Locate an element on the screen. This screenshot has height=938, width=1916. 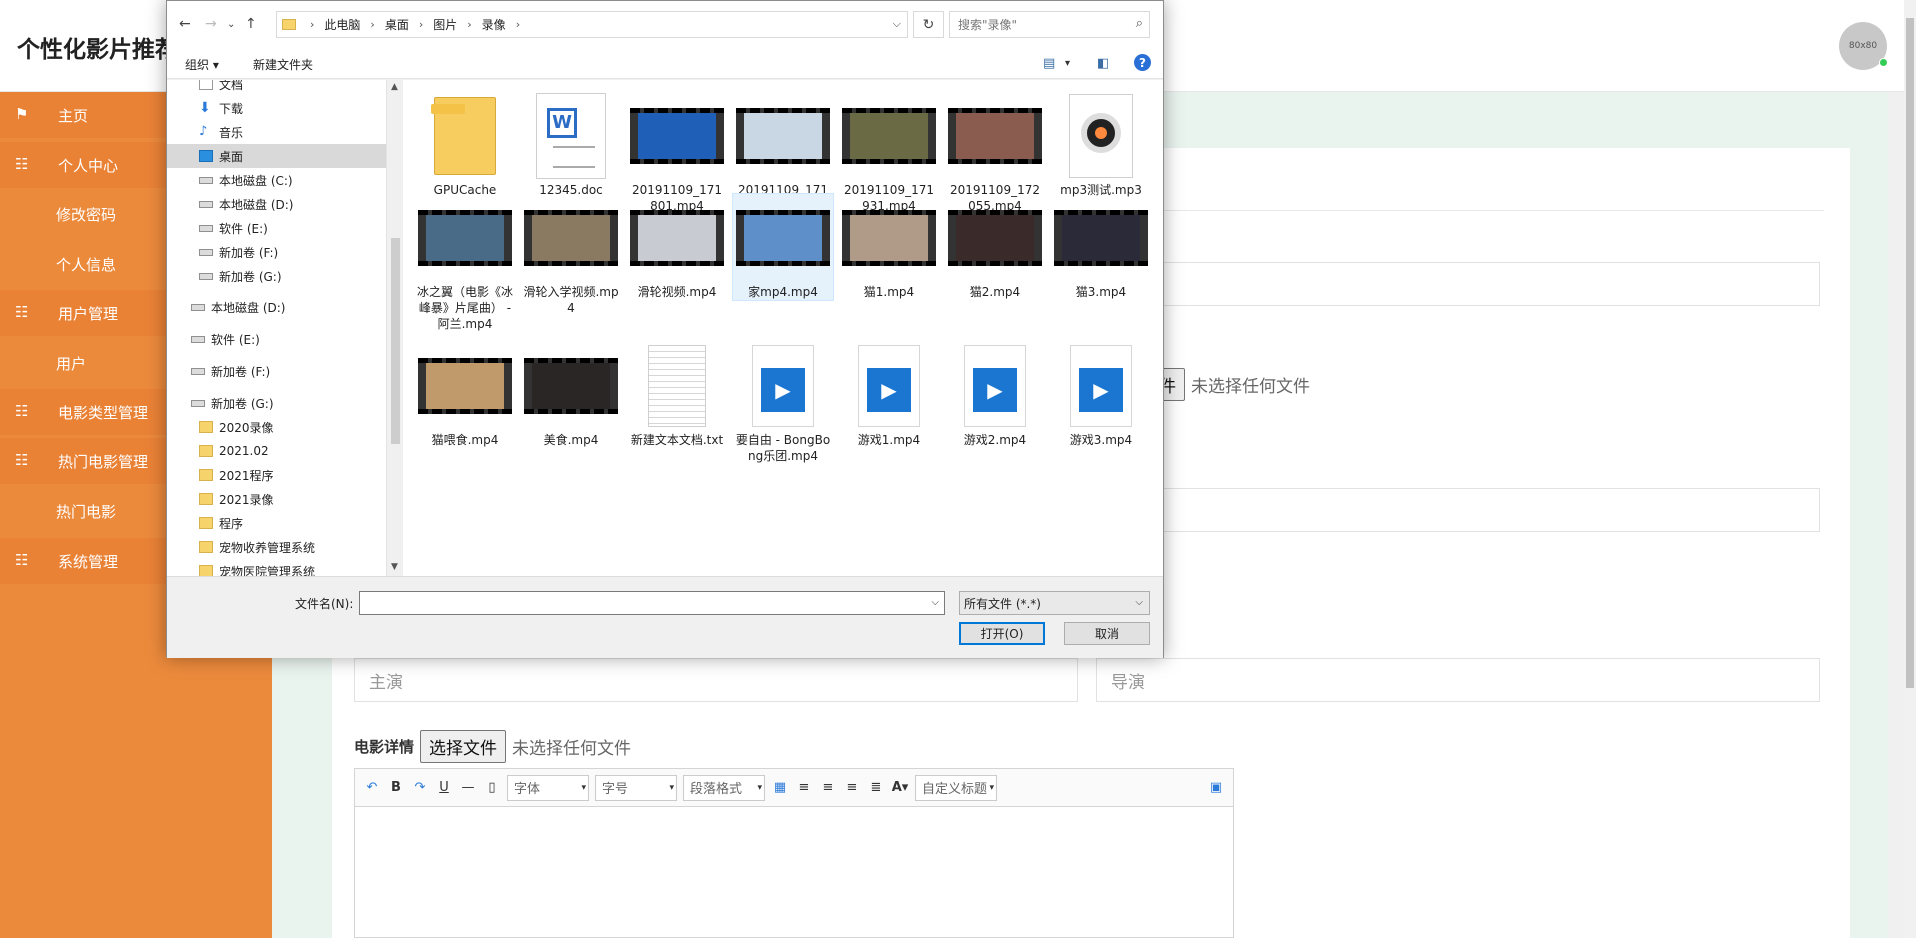
file-type-select: 所有文件 (*.*) ⌵ is located at coordinates (1054, 603).